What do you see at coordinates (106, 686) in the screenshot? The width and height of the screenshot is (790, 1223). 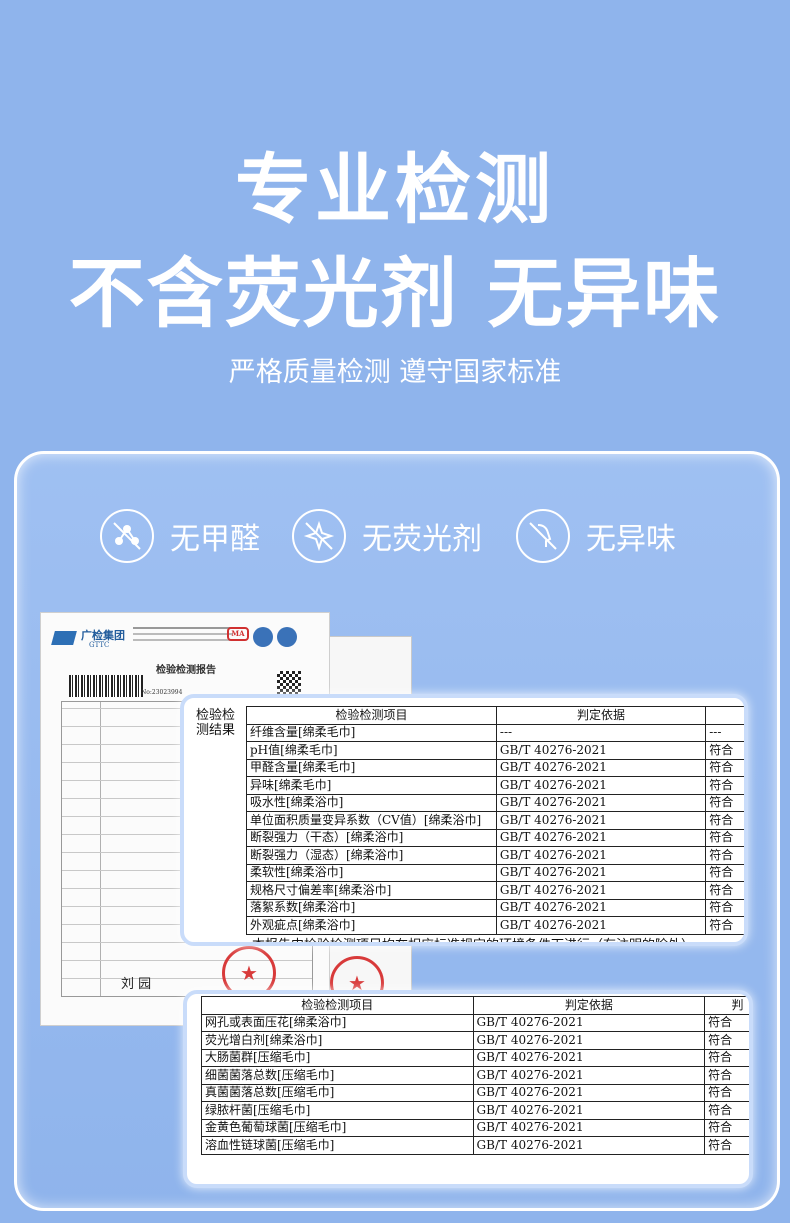 I see `barcode-icon` at bounding box center [106, 686].